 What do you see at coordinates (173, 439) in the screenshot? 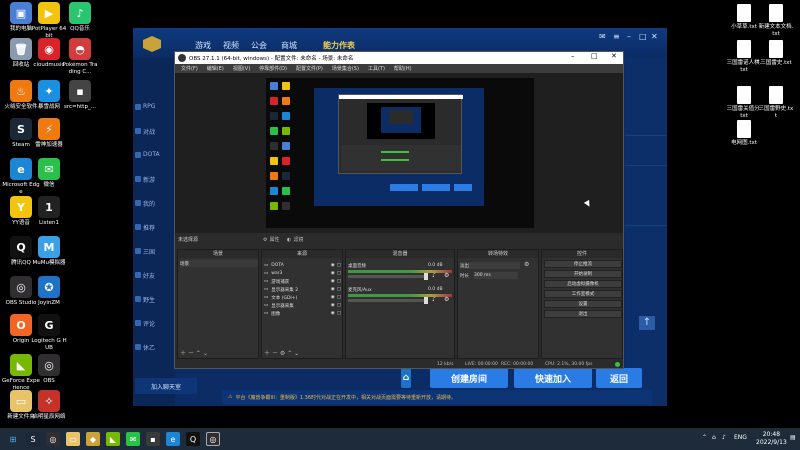
I see `taskbar-edge-icon: e` at bounding box center [173, 439].